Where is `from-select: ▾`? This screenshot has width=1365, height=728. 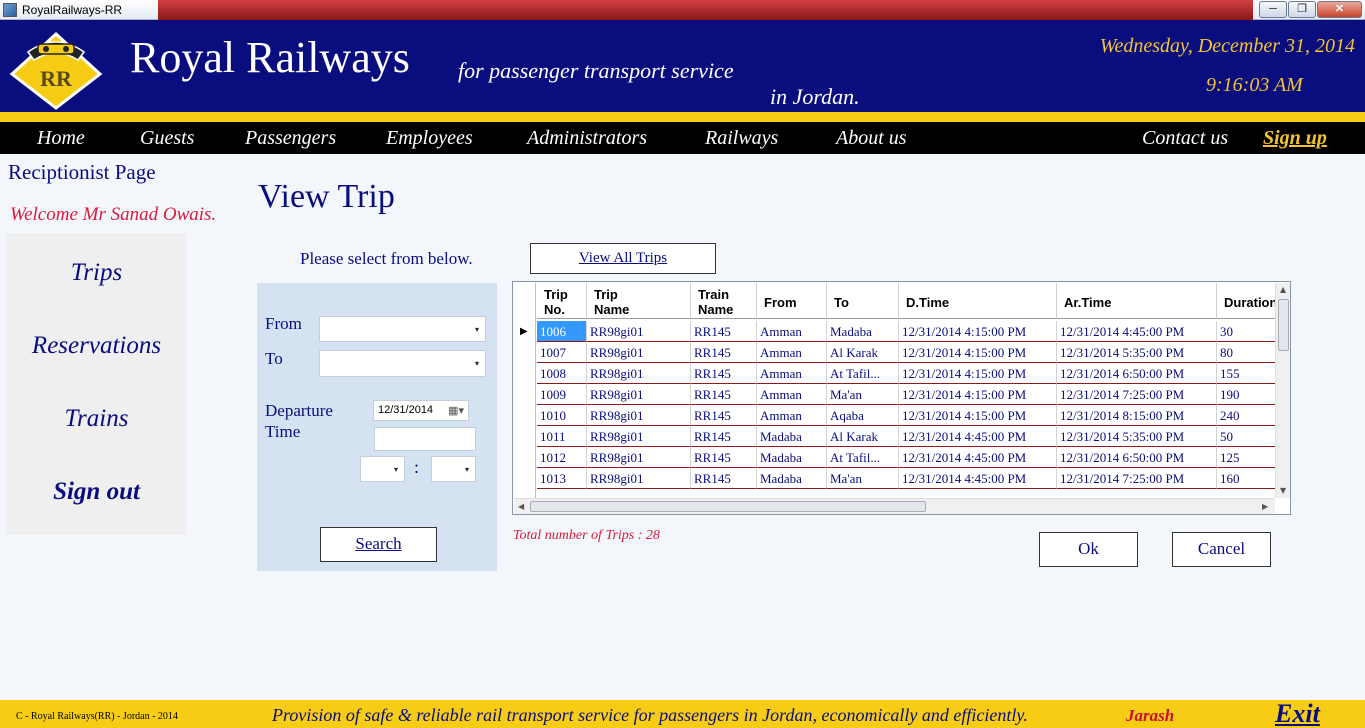
from-select: ▾ is located at coordinates (402, 329).